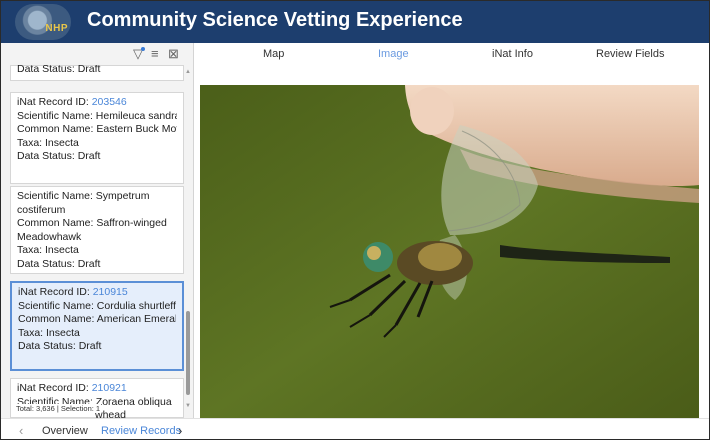 The image size is (710, 440). What do you see at coordinates (188, 237) in the screenshot?
I see `records-scrollbar: ▲ ▼` at bounding box center [188, 237].